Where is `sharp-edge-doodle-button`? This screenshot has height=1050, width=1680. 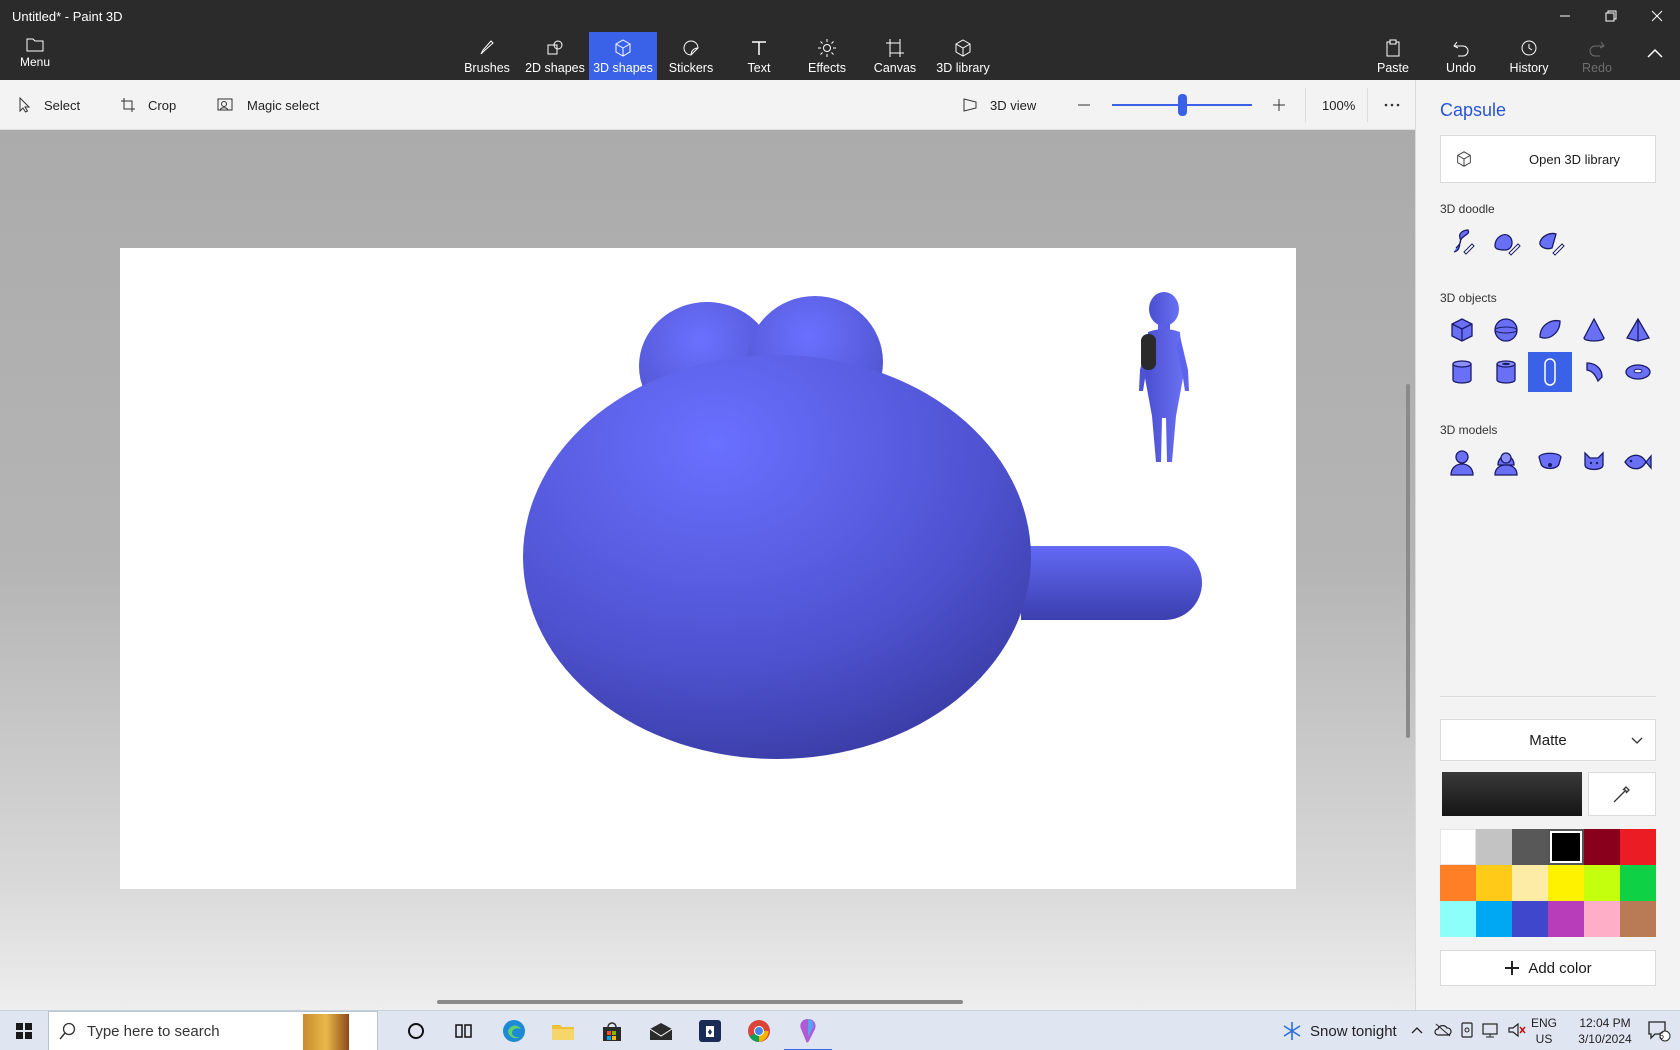
sharp-edge-doodle-button is located at coordinates (1462, 242).